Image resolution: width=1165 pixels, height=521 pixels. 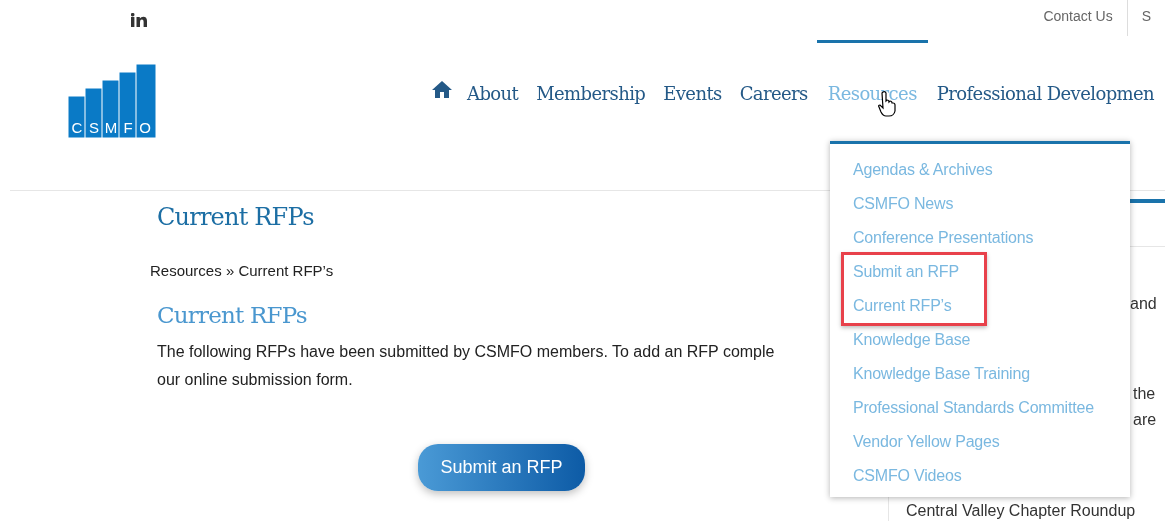 I want to click on nav-link: Events, so click(x=692, y=73).